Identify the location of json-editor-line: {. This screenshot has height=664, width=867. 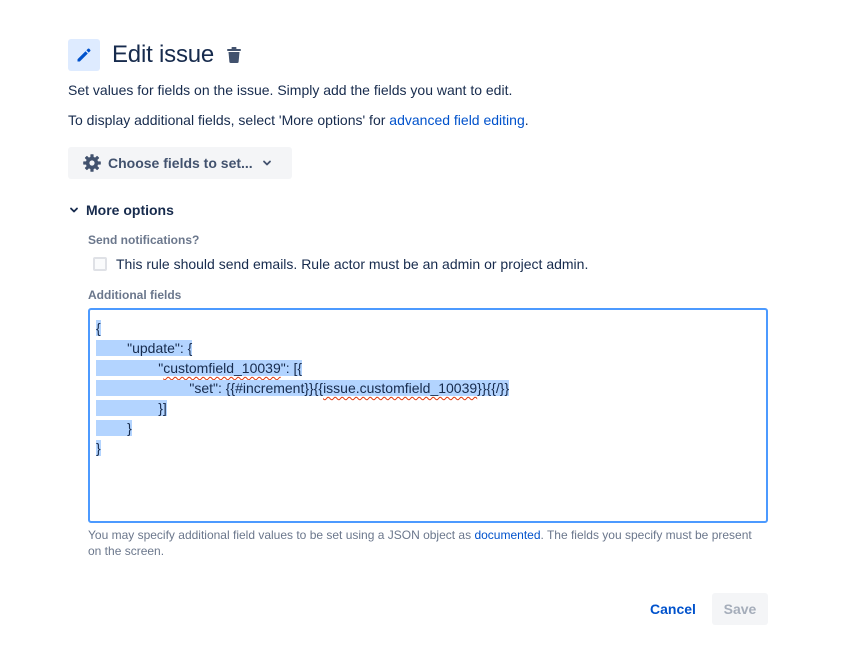
(428, 328).